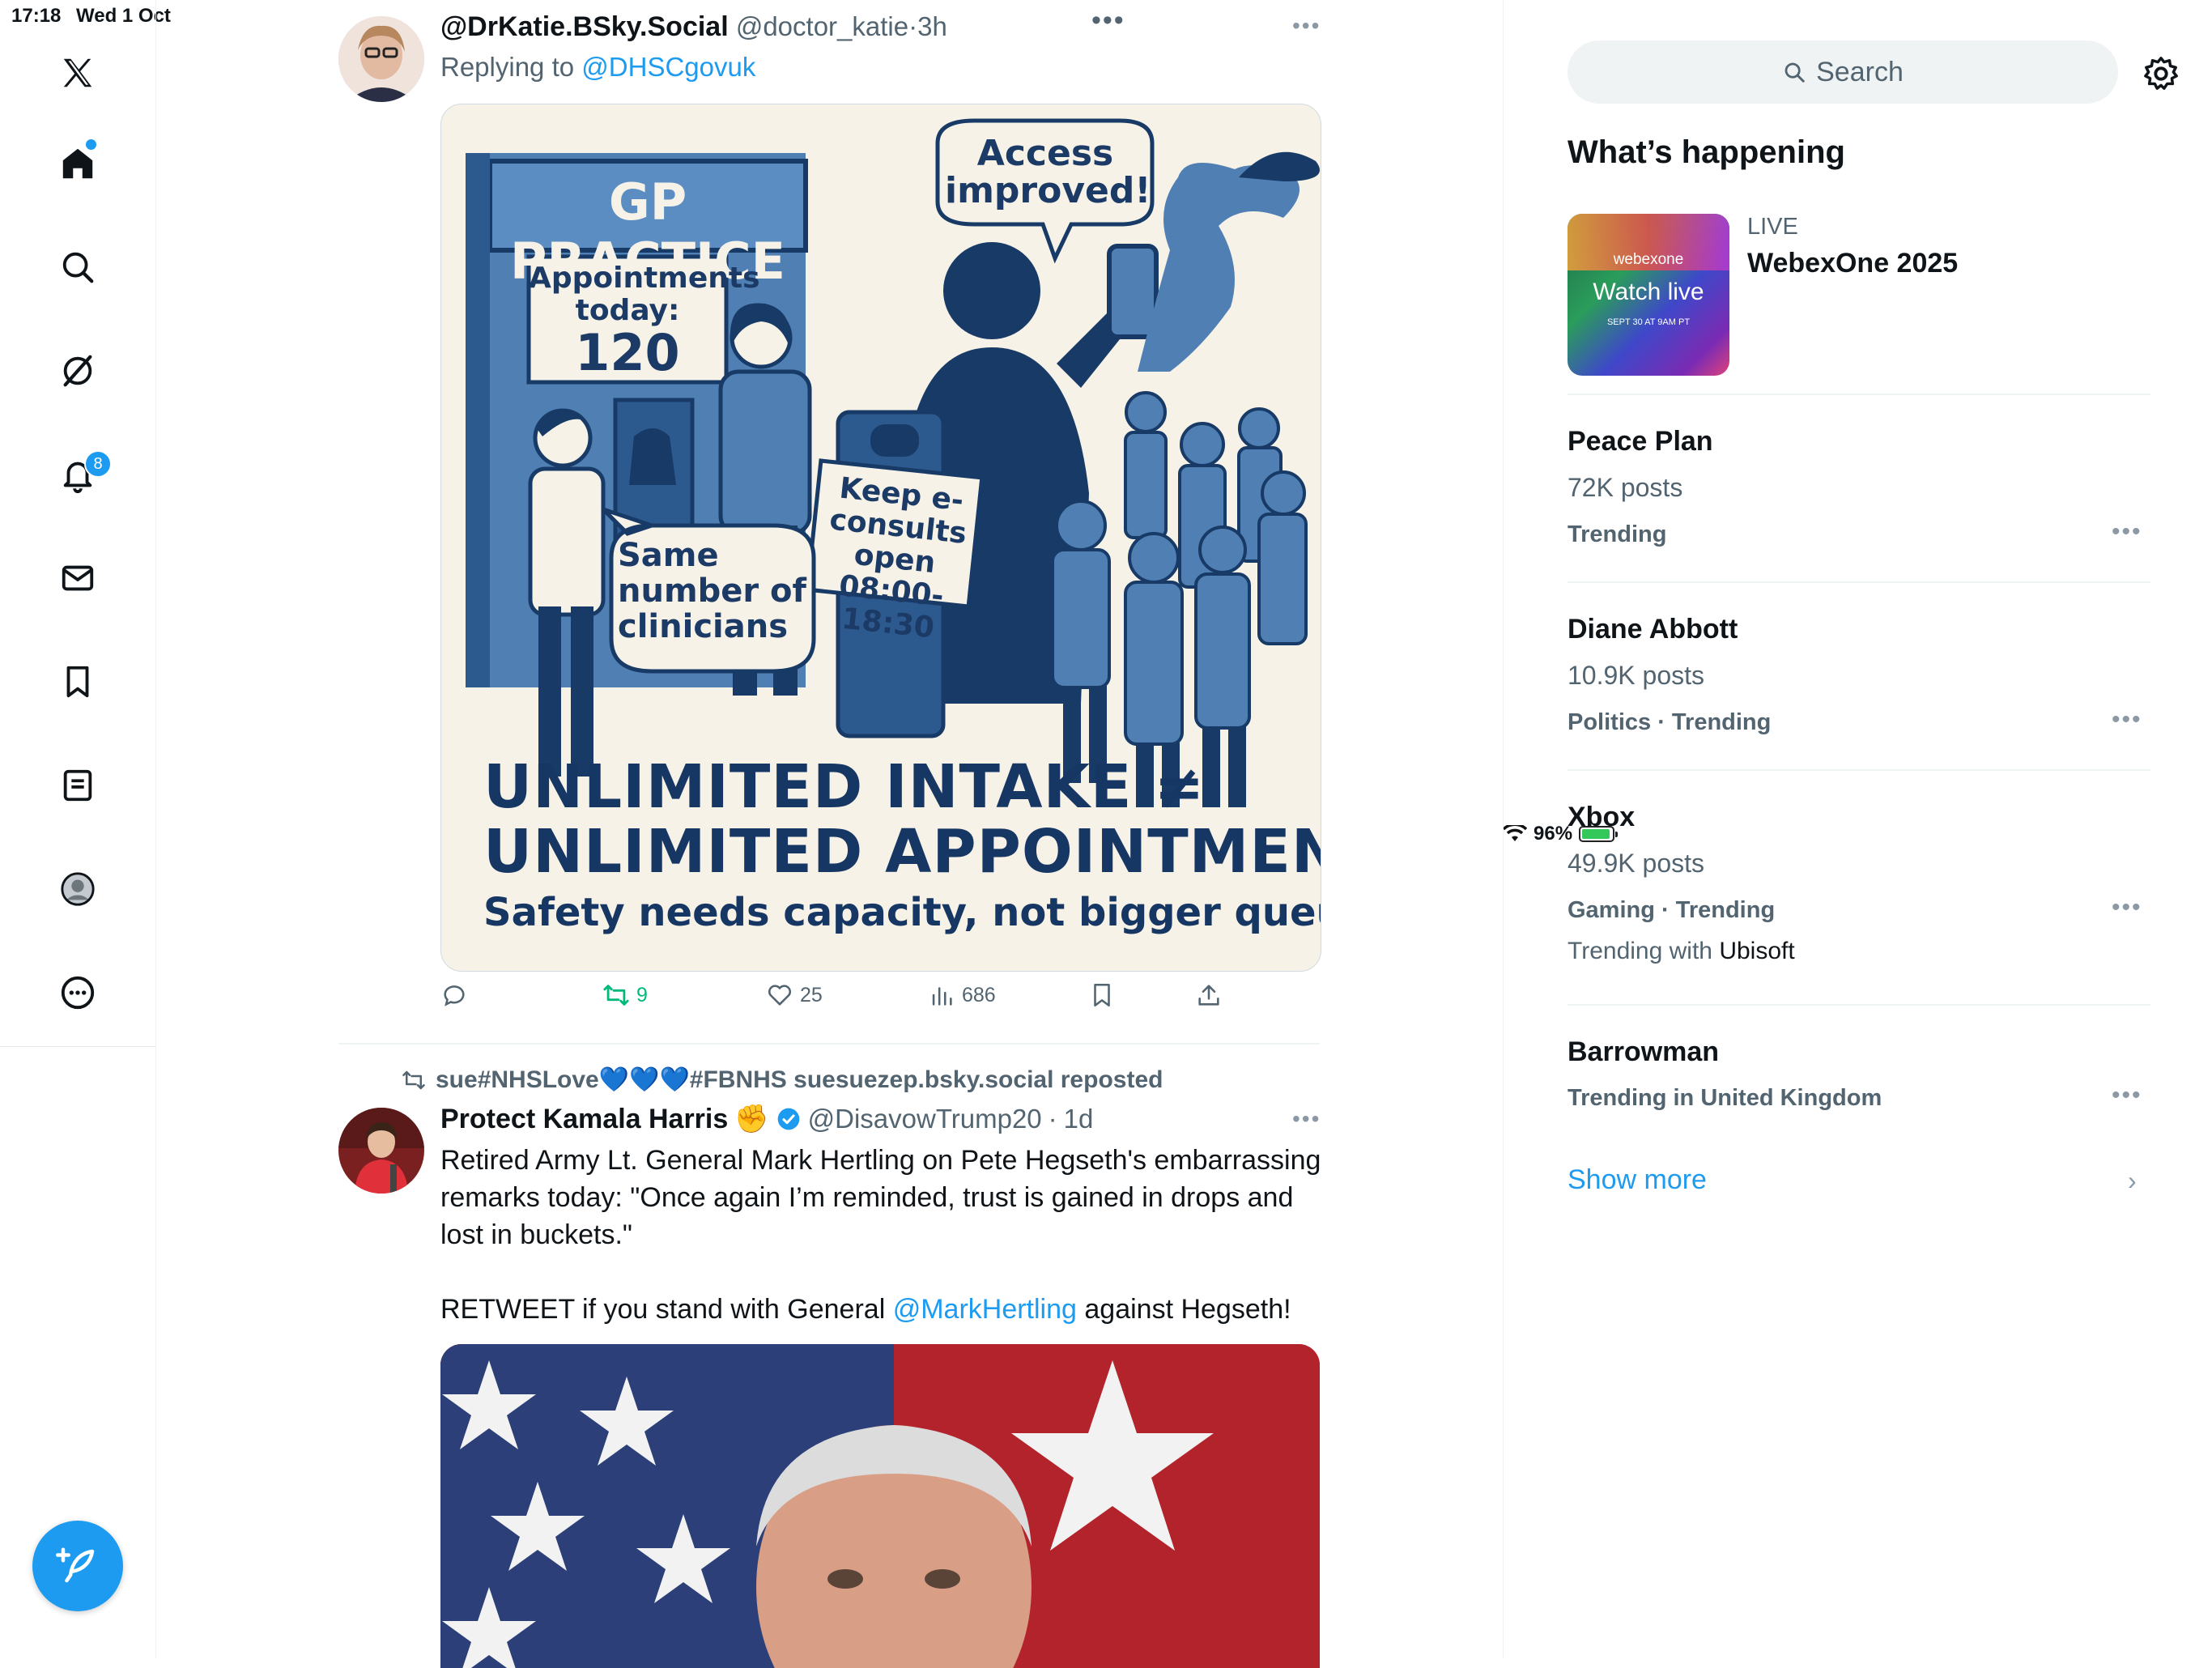 The height and width of the screenshot is (1668, 2212). What do you see at coordinates (822, 26) in the screenshot?
I see `handle: @doctor_katie` at bounding box center [822, 26].